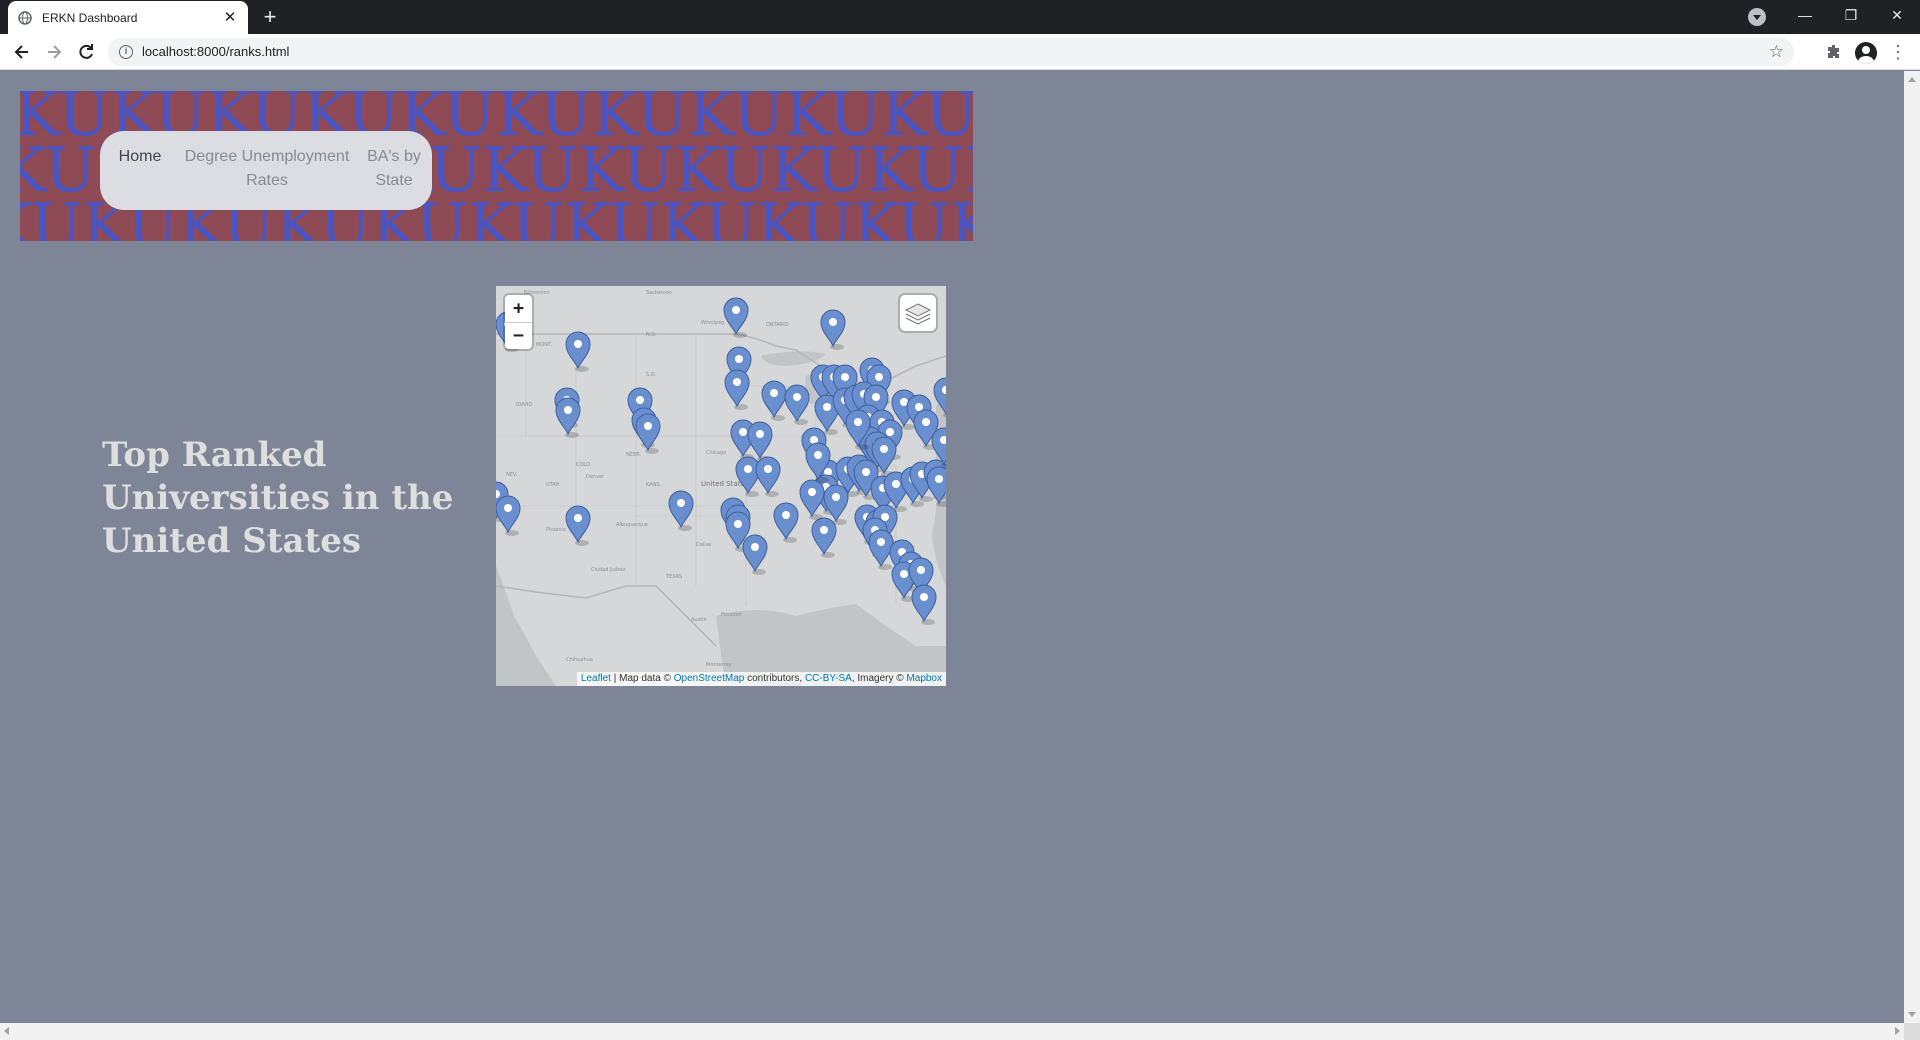 The height and width of the screenshot is (1040, 1920). I want to click on map-zoom-control: + −, so click(518, 322).